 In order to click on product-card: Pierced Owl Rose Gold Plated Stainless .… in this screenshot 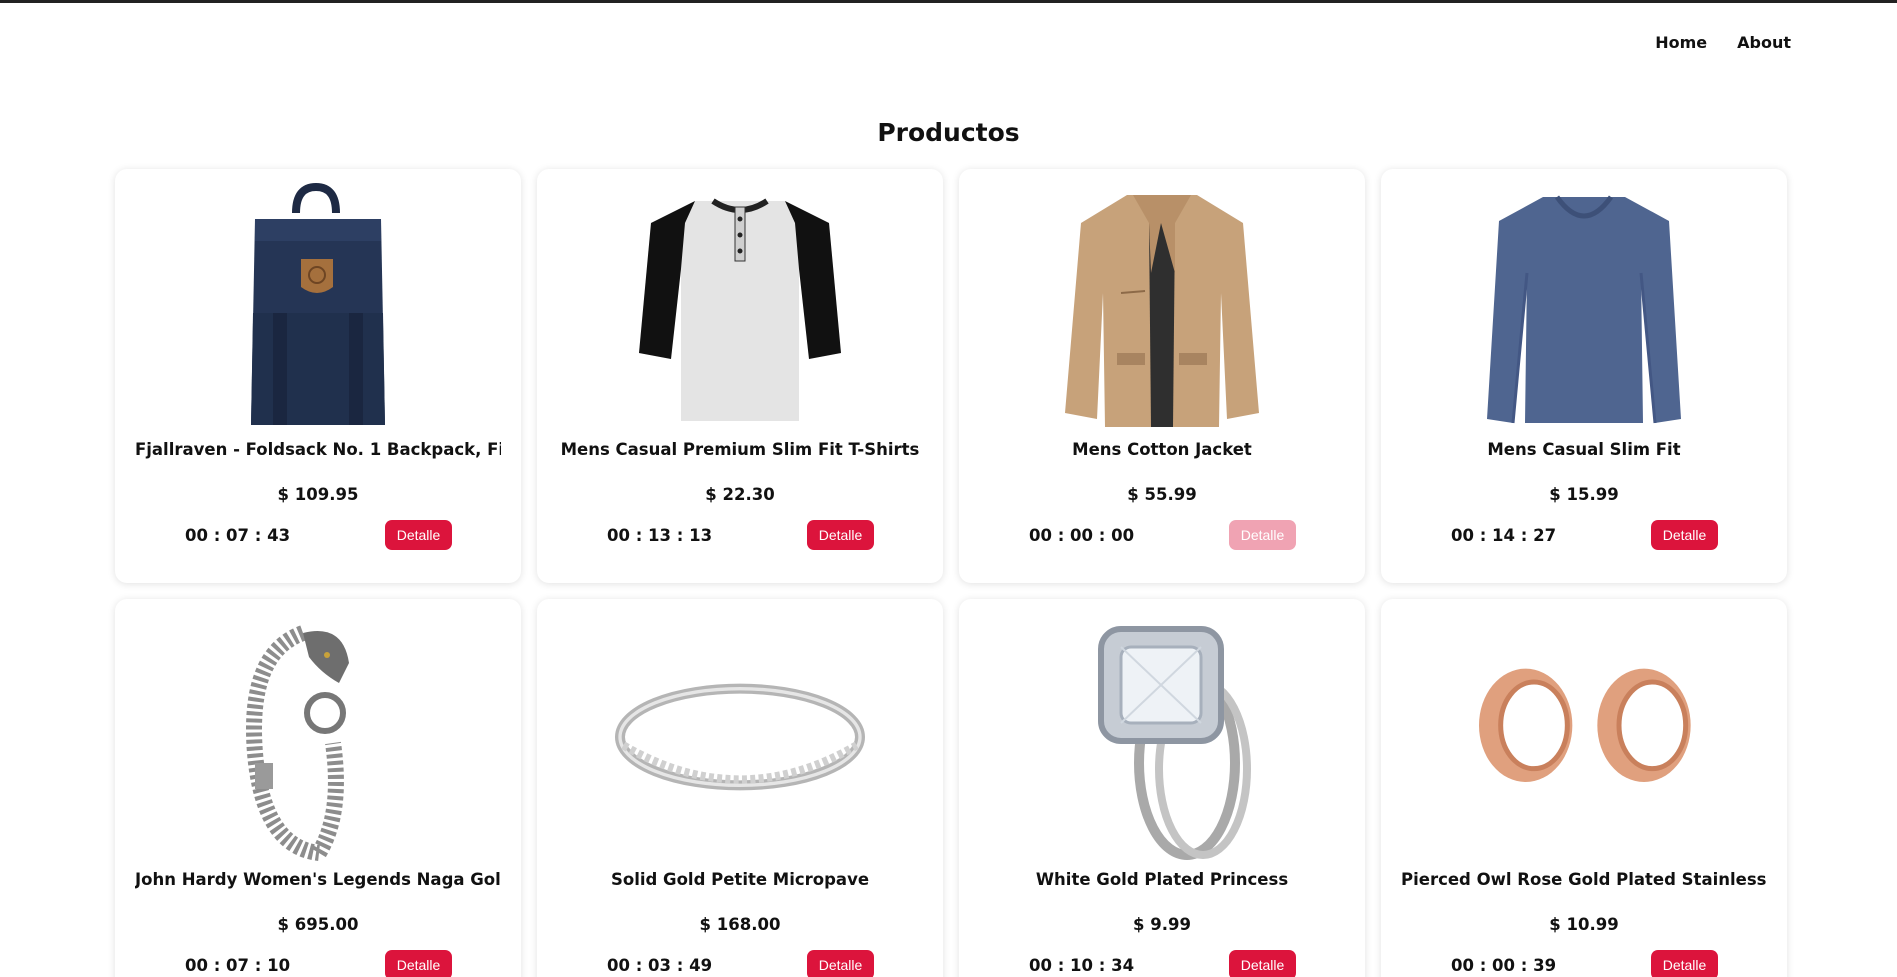, I will do `click(1584, 788)`.